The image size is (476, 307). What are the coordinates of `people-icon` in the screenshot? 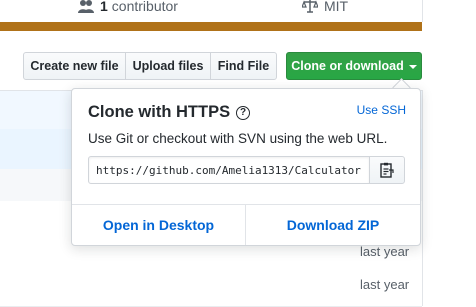 It's located at (86, 6).